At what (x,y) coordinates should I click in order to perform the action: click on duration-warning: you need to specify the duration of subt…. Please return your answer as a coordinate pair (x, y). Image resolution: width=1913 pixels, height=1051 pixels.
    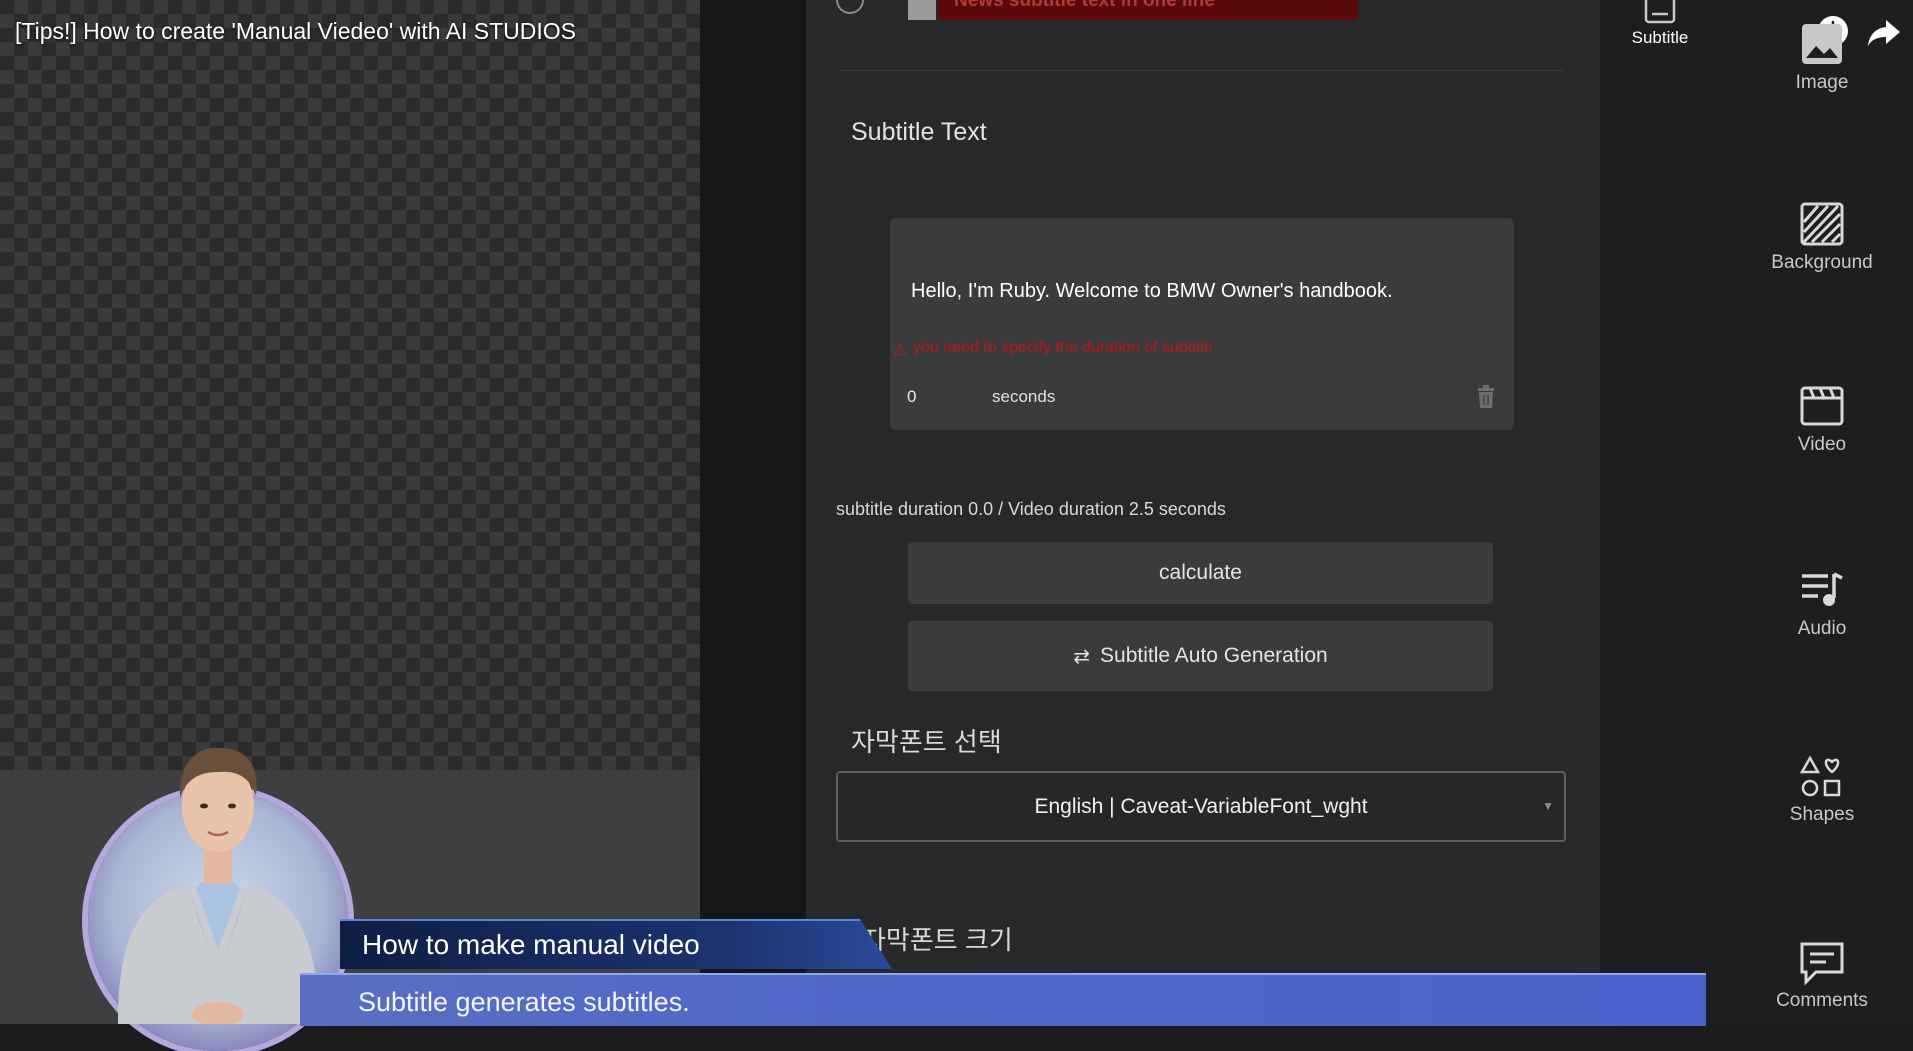
    Looking at the image, I should click on (1063, 347).